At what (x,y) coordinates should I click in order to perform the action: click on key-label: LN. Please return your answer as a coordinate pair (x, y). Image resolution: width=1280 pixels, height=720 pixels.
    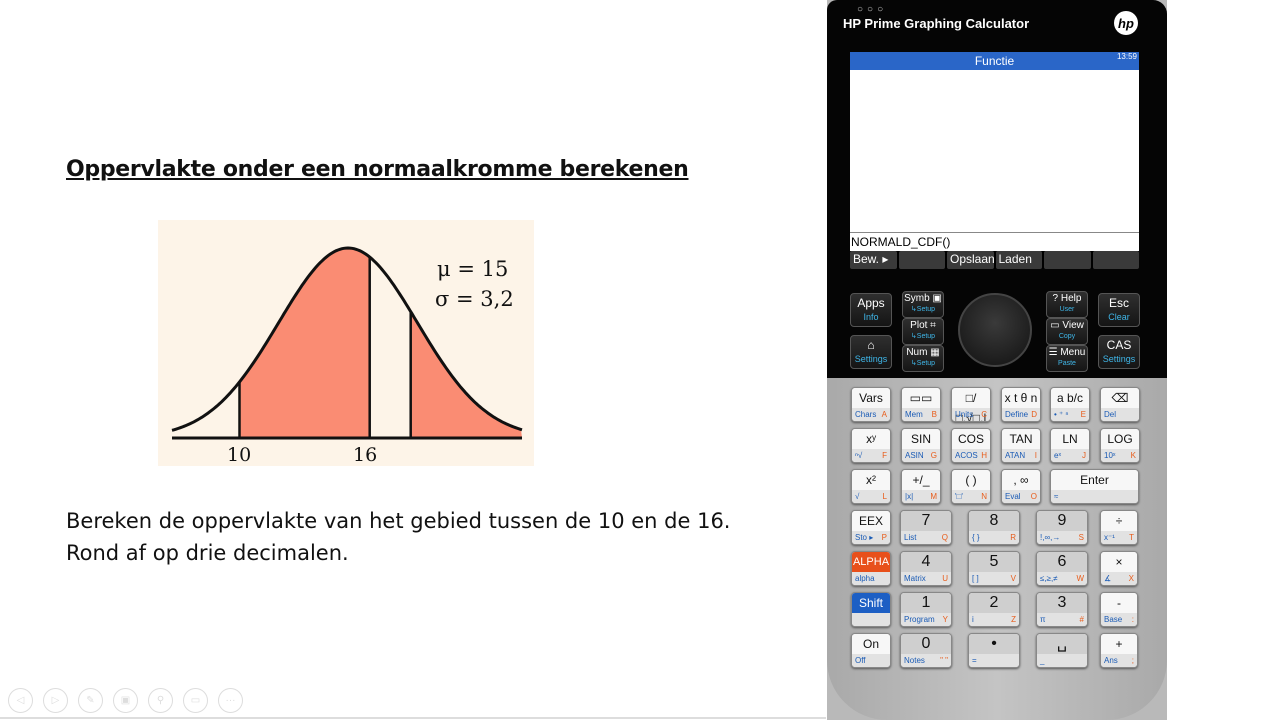
    Looking at the image, I should click on (1070, 439).